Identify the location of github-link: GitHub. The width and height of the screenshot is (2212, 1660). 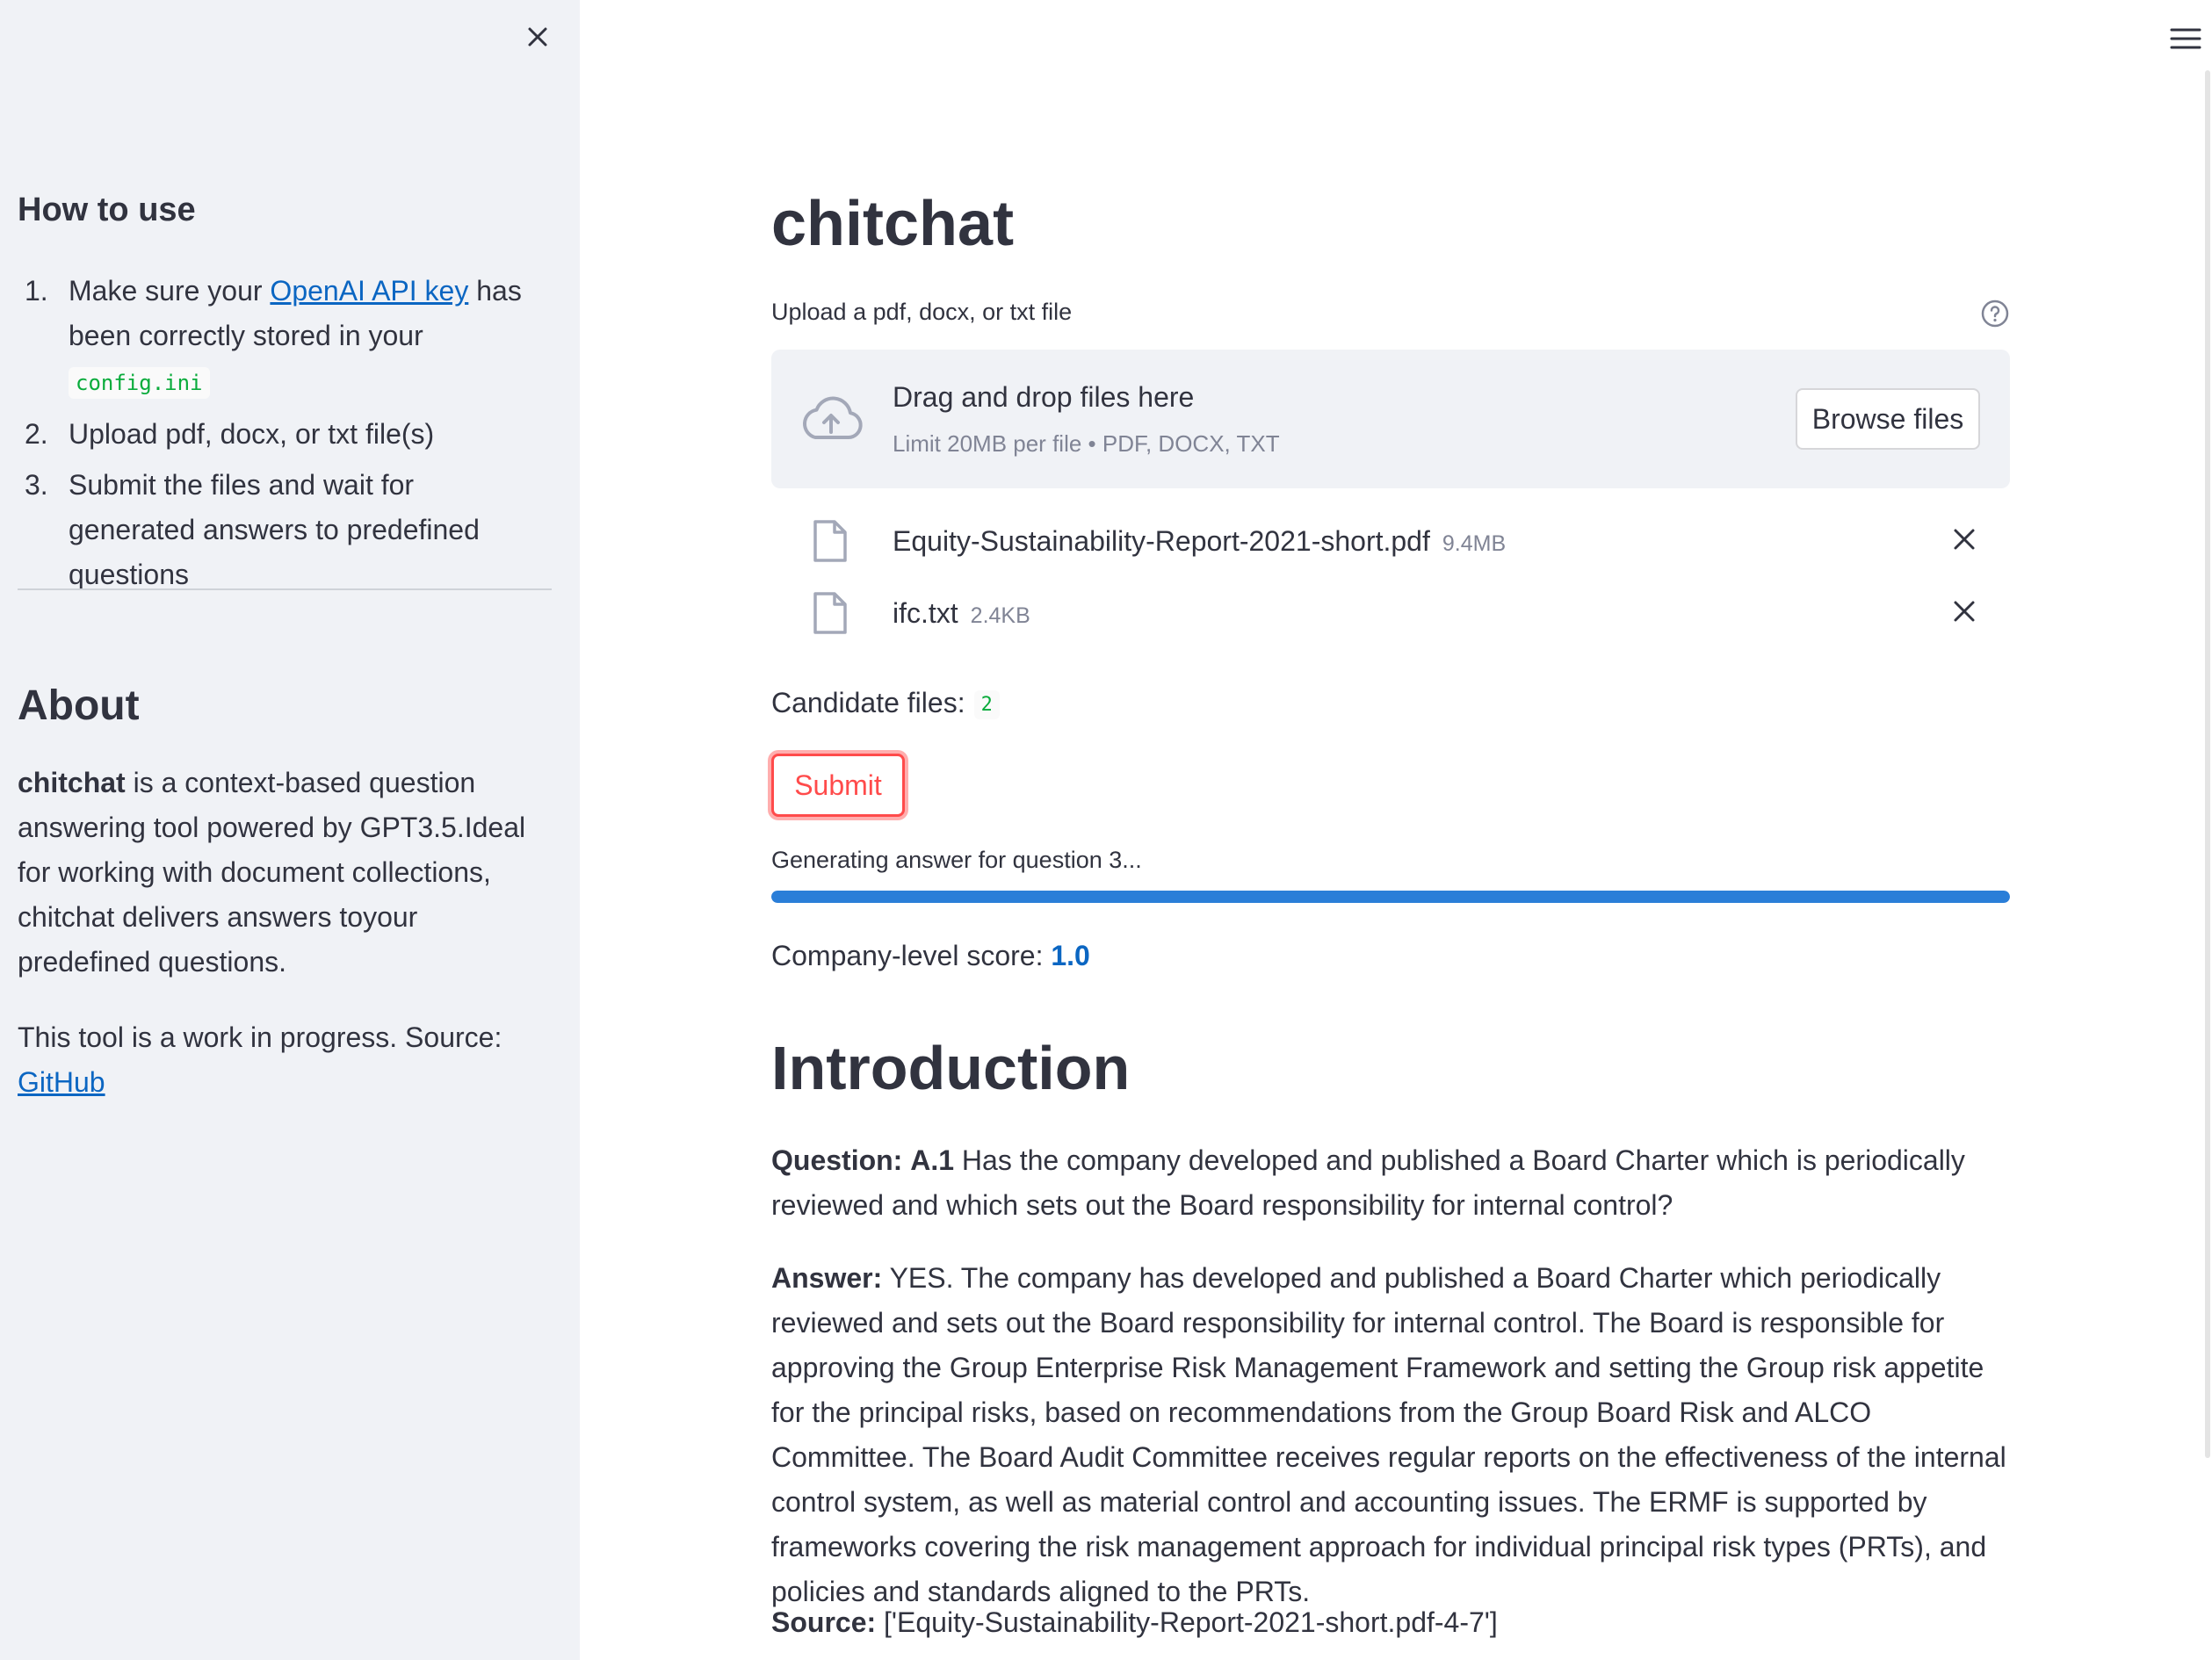
(61, 1082).